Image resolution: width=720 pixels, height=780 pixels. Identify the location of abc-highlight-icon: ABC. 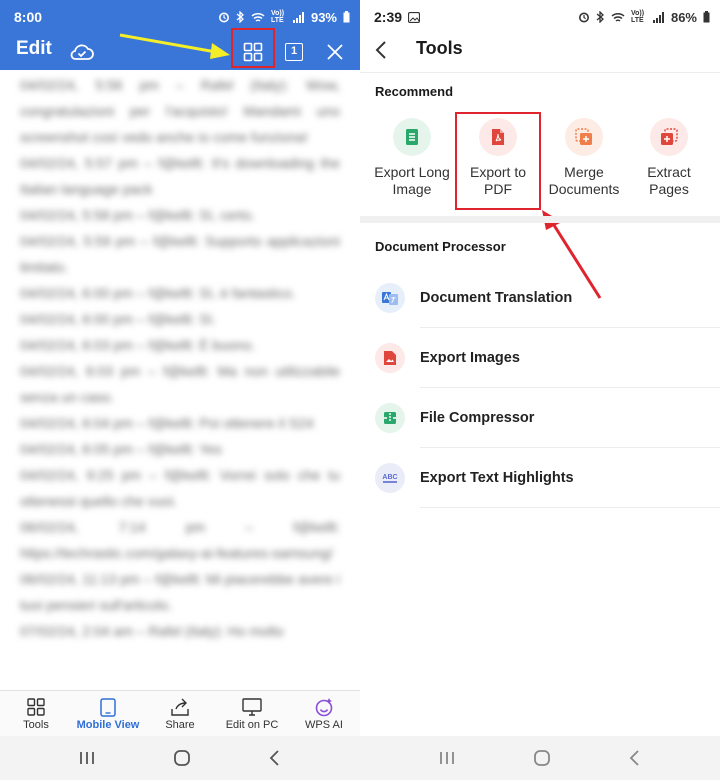
(390, 478).